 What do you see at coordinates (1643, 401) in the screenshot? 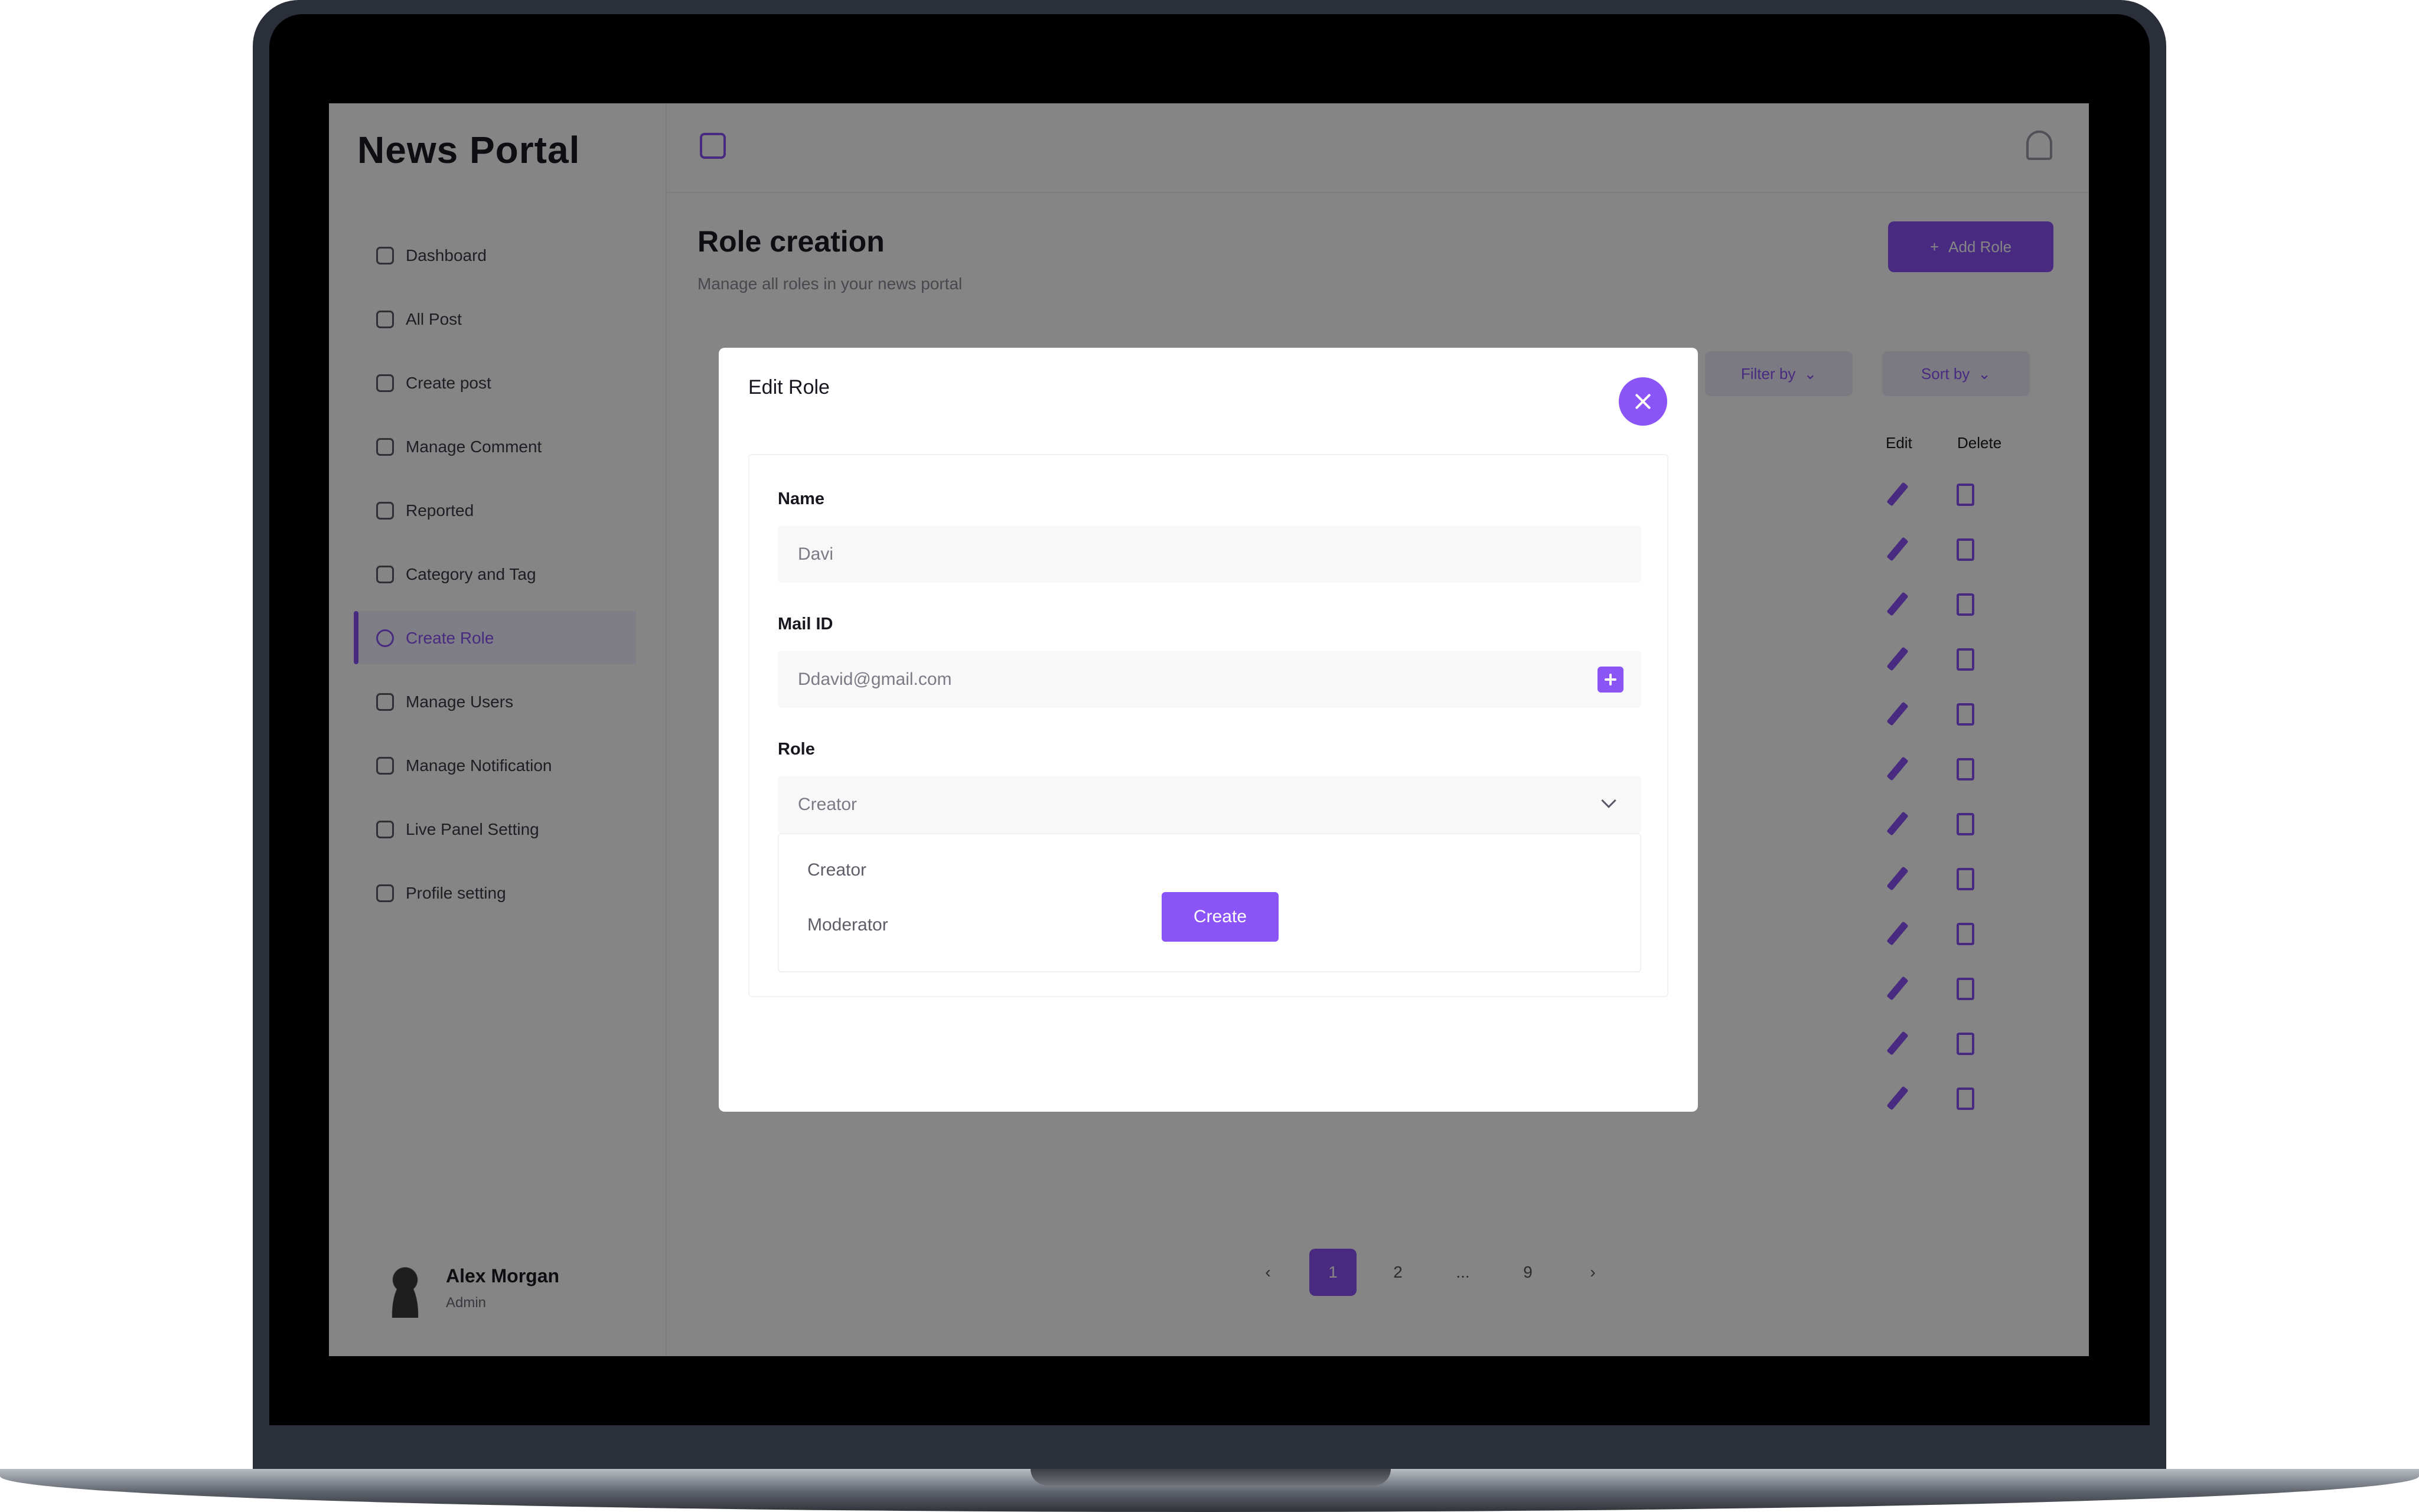
I see `close-icon` at bounding box center [1643, 401].